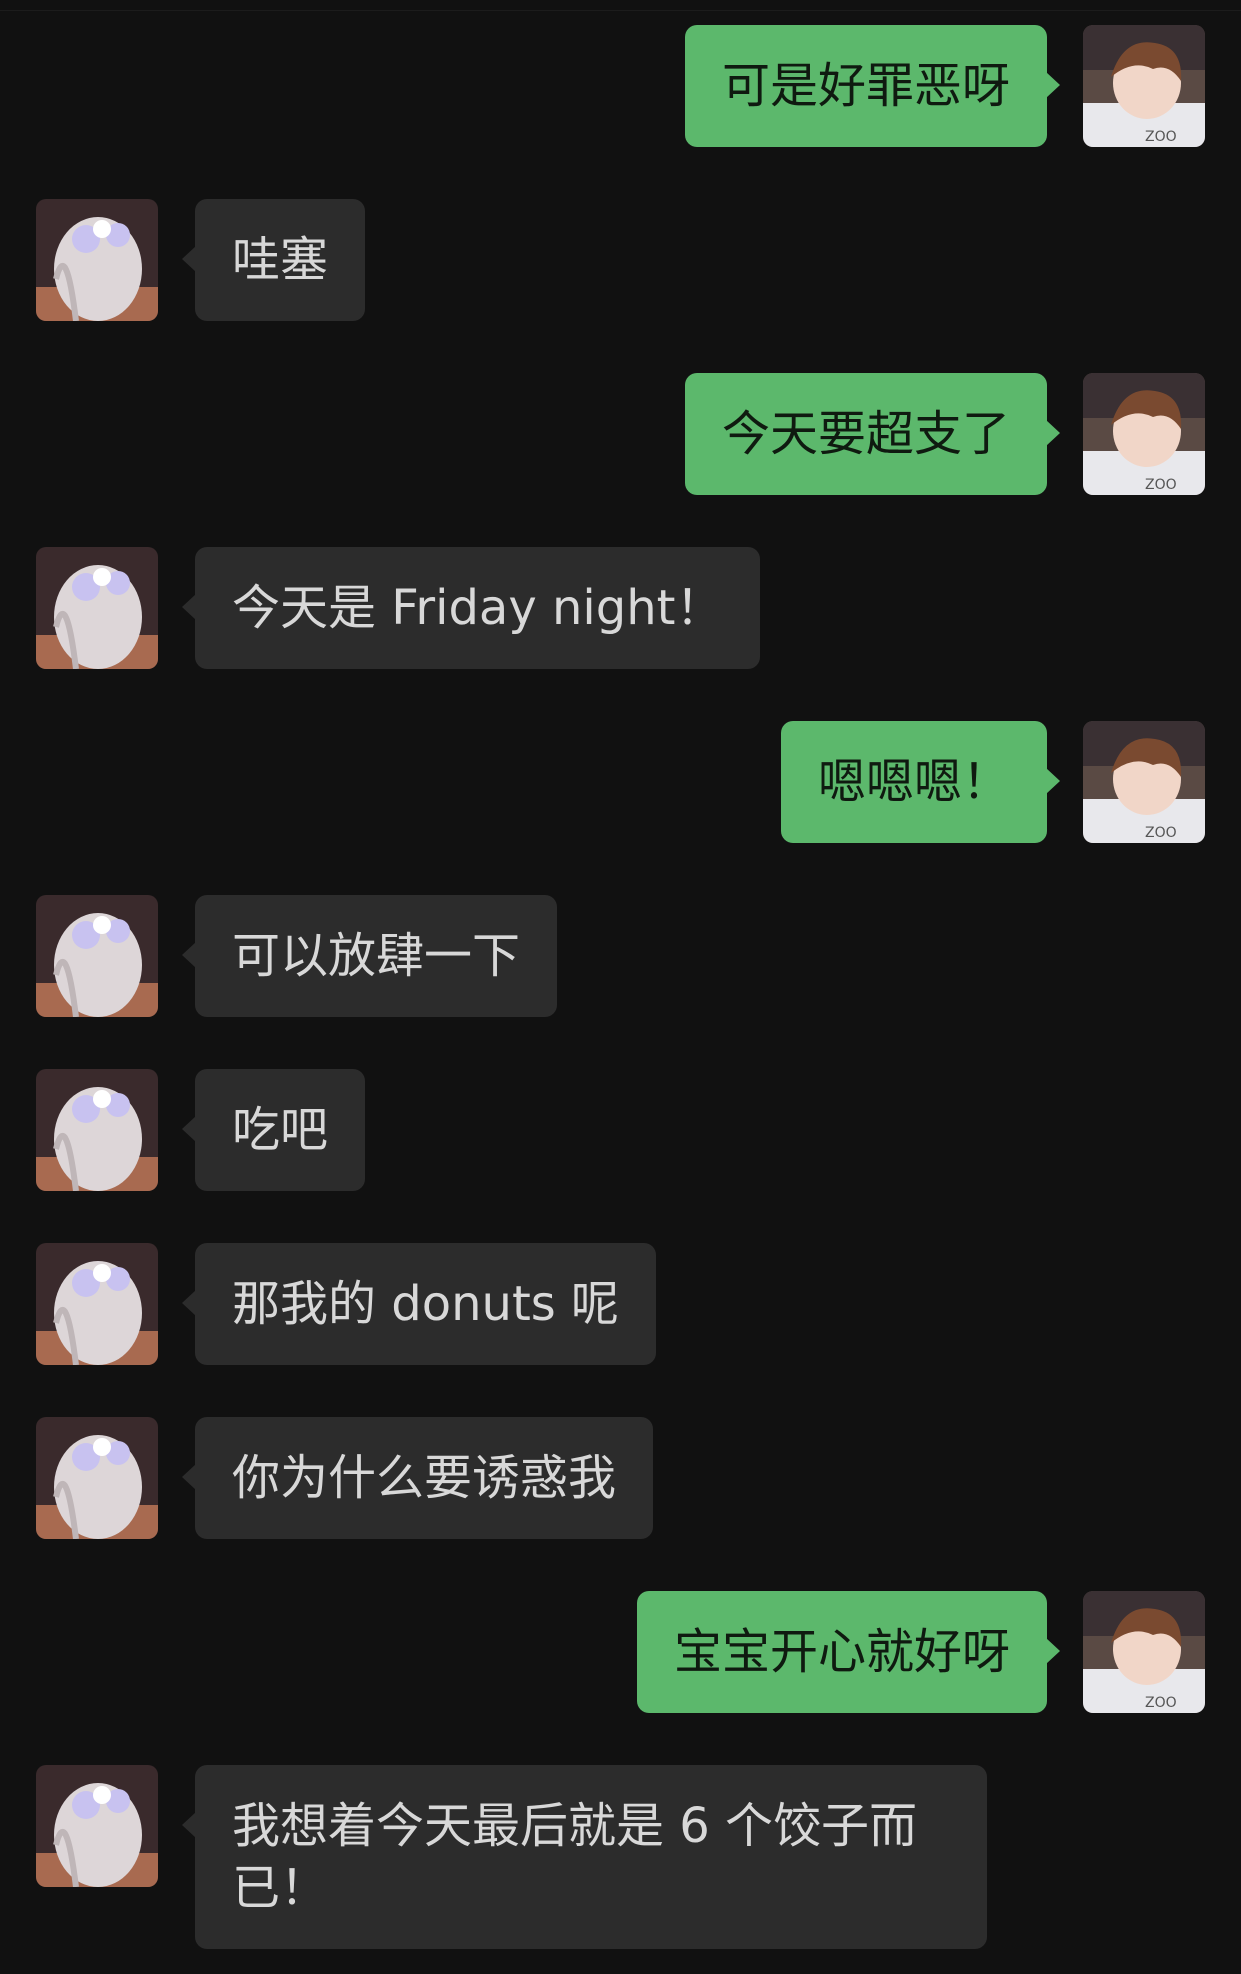 The width and height of the screenshot is (1241, 1974). I want to click on top-divider, so click(620, 10).